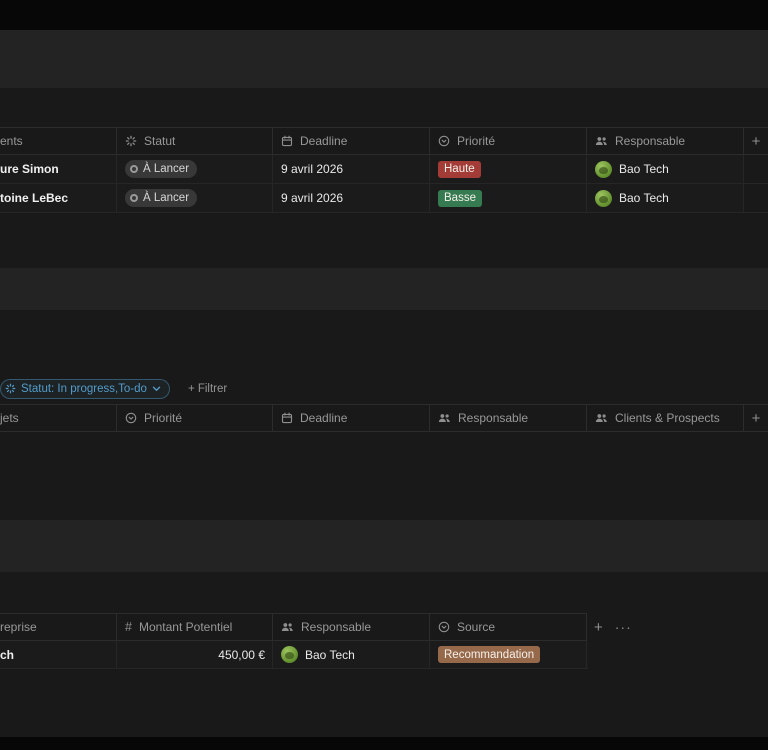  Describe the element at coordinates (384, 388) in the screenshot. I see `filter-bar: Statut: In progress,To-do + Filtrer` at that location.